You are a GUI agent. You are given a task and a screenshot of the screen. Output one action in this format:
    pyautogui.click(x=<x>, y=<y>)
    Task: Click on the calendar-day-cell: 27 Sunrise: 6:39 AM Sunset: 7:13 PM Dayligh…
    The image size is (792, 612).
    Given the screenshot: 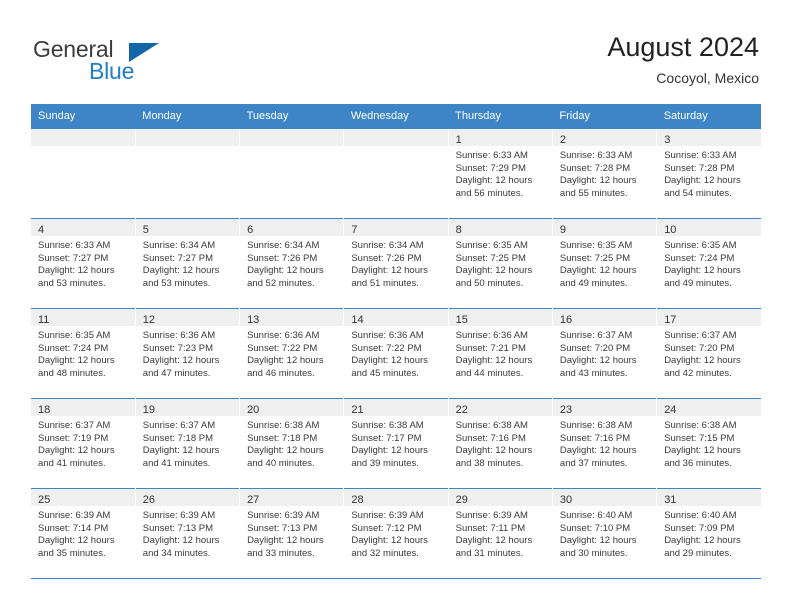 What is the action you would take?
    pyautogui.click(x=291, y=533)
    